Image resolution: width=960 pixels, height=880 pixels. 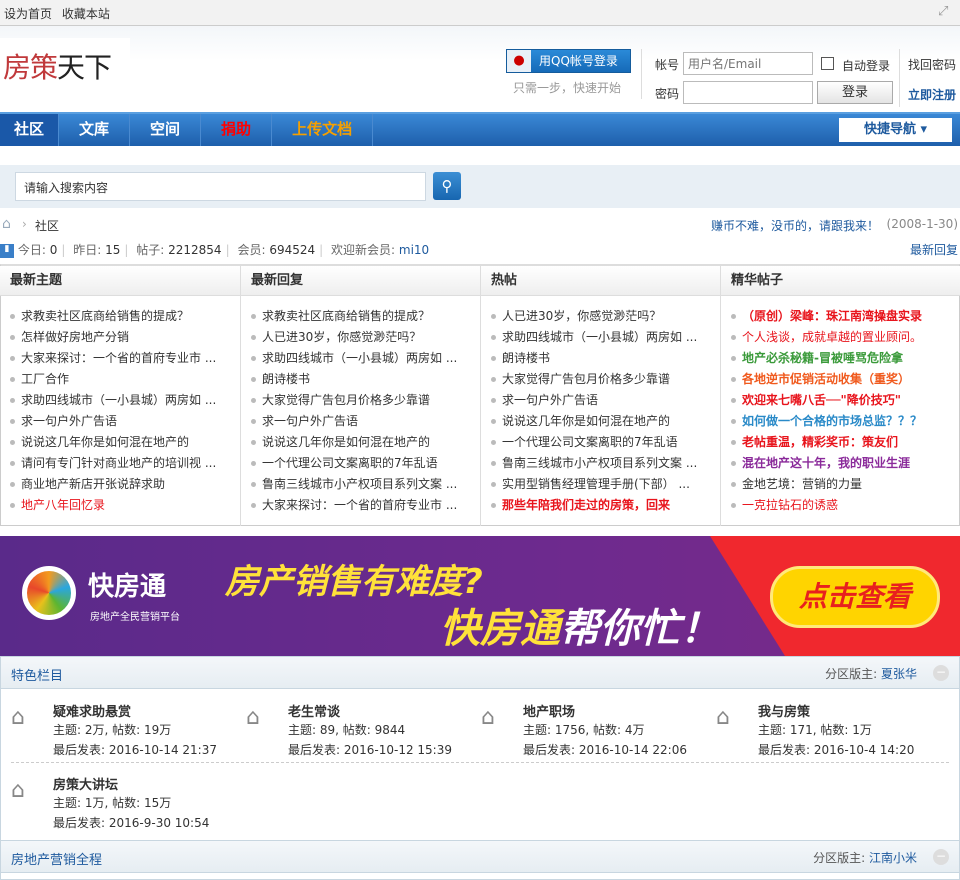 What do you see at coordinates (855, 92) in the screenshot?
I see `login-button: 登录` at bounding box center [855, 92].